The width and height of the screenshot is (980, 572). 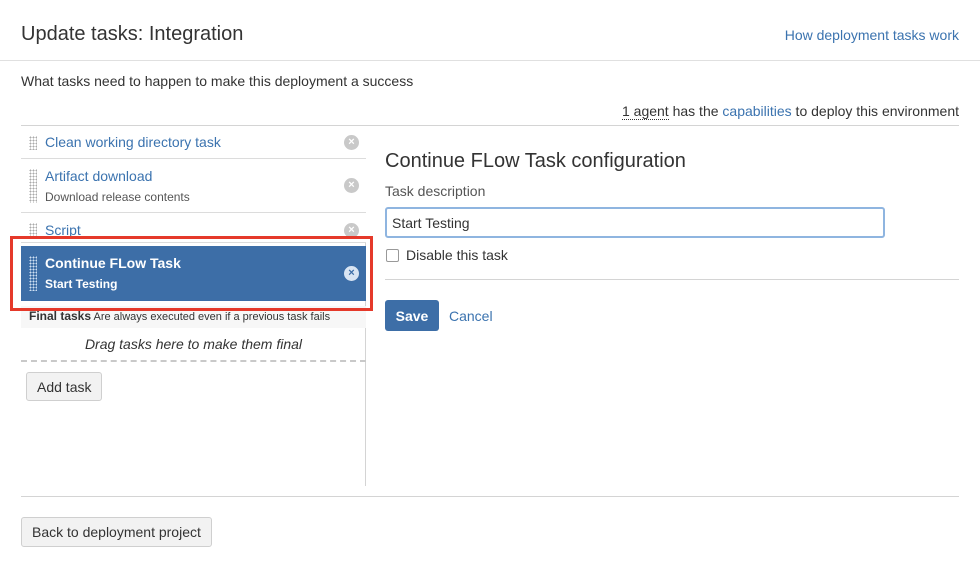 I want to click on page-title: Update tasks: Integration, so click(x=132, y=34).